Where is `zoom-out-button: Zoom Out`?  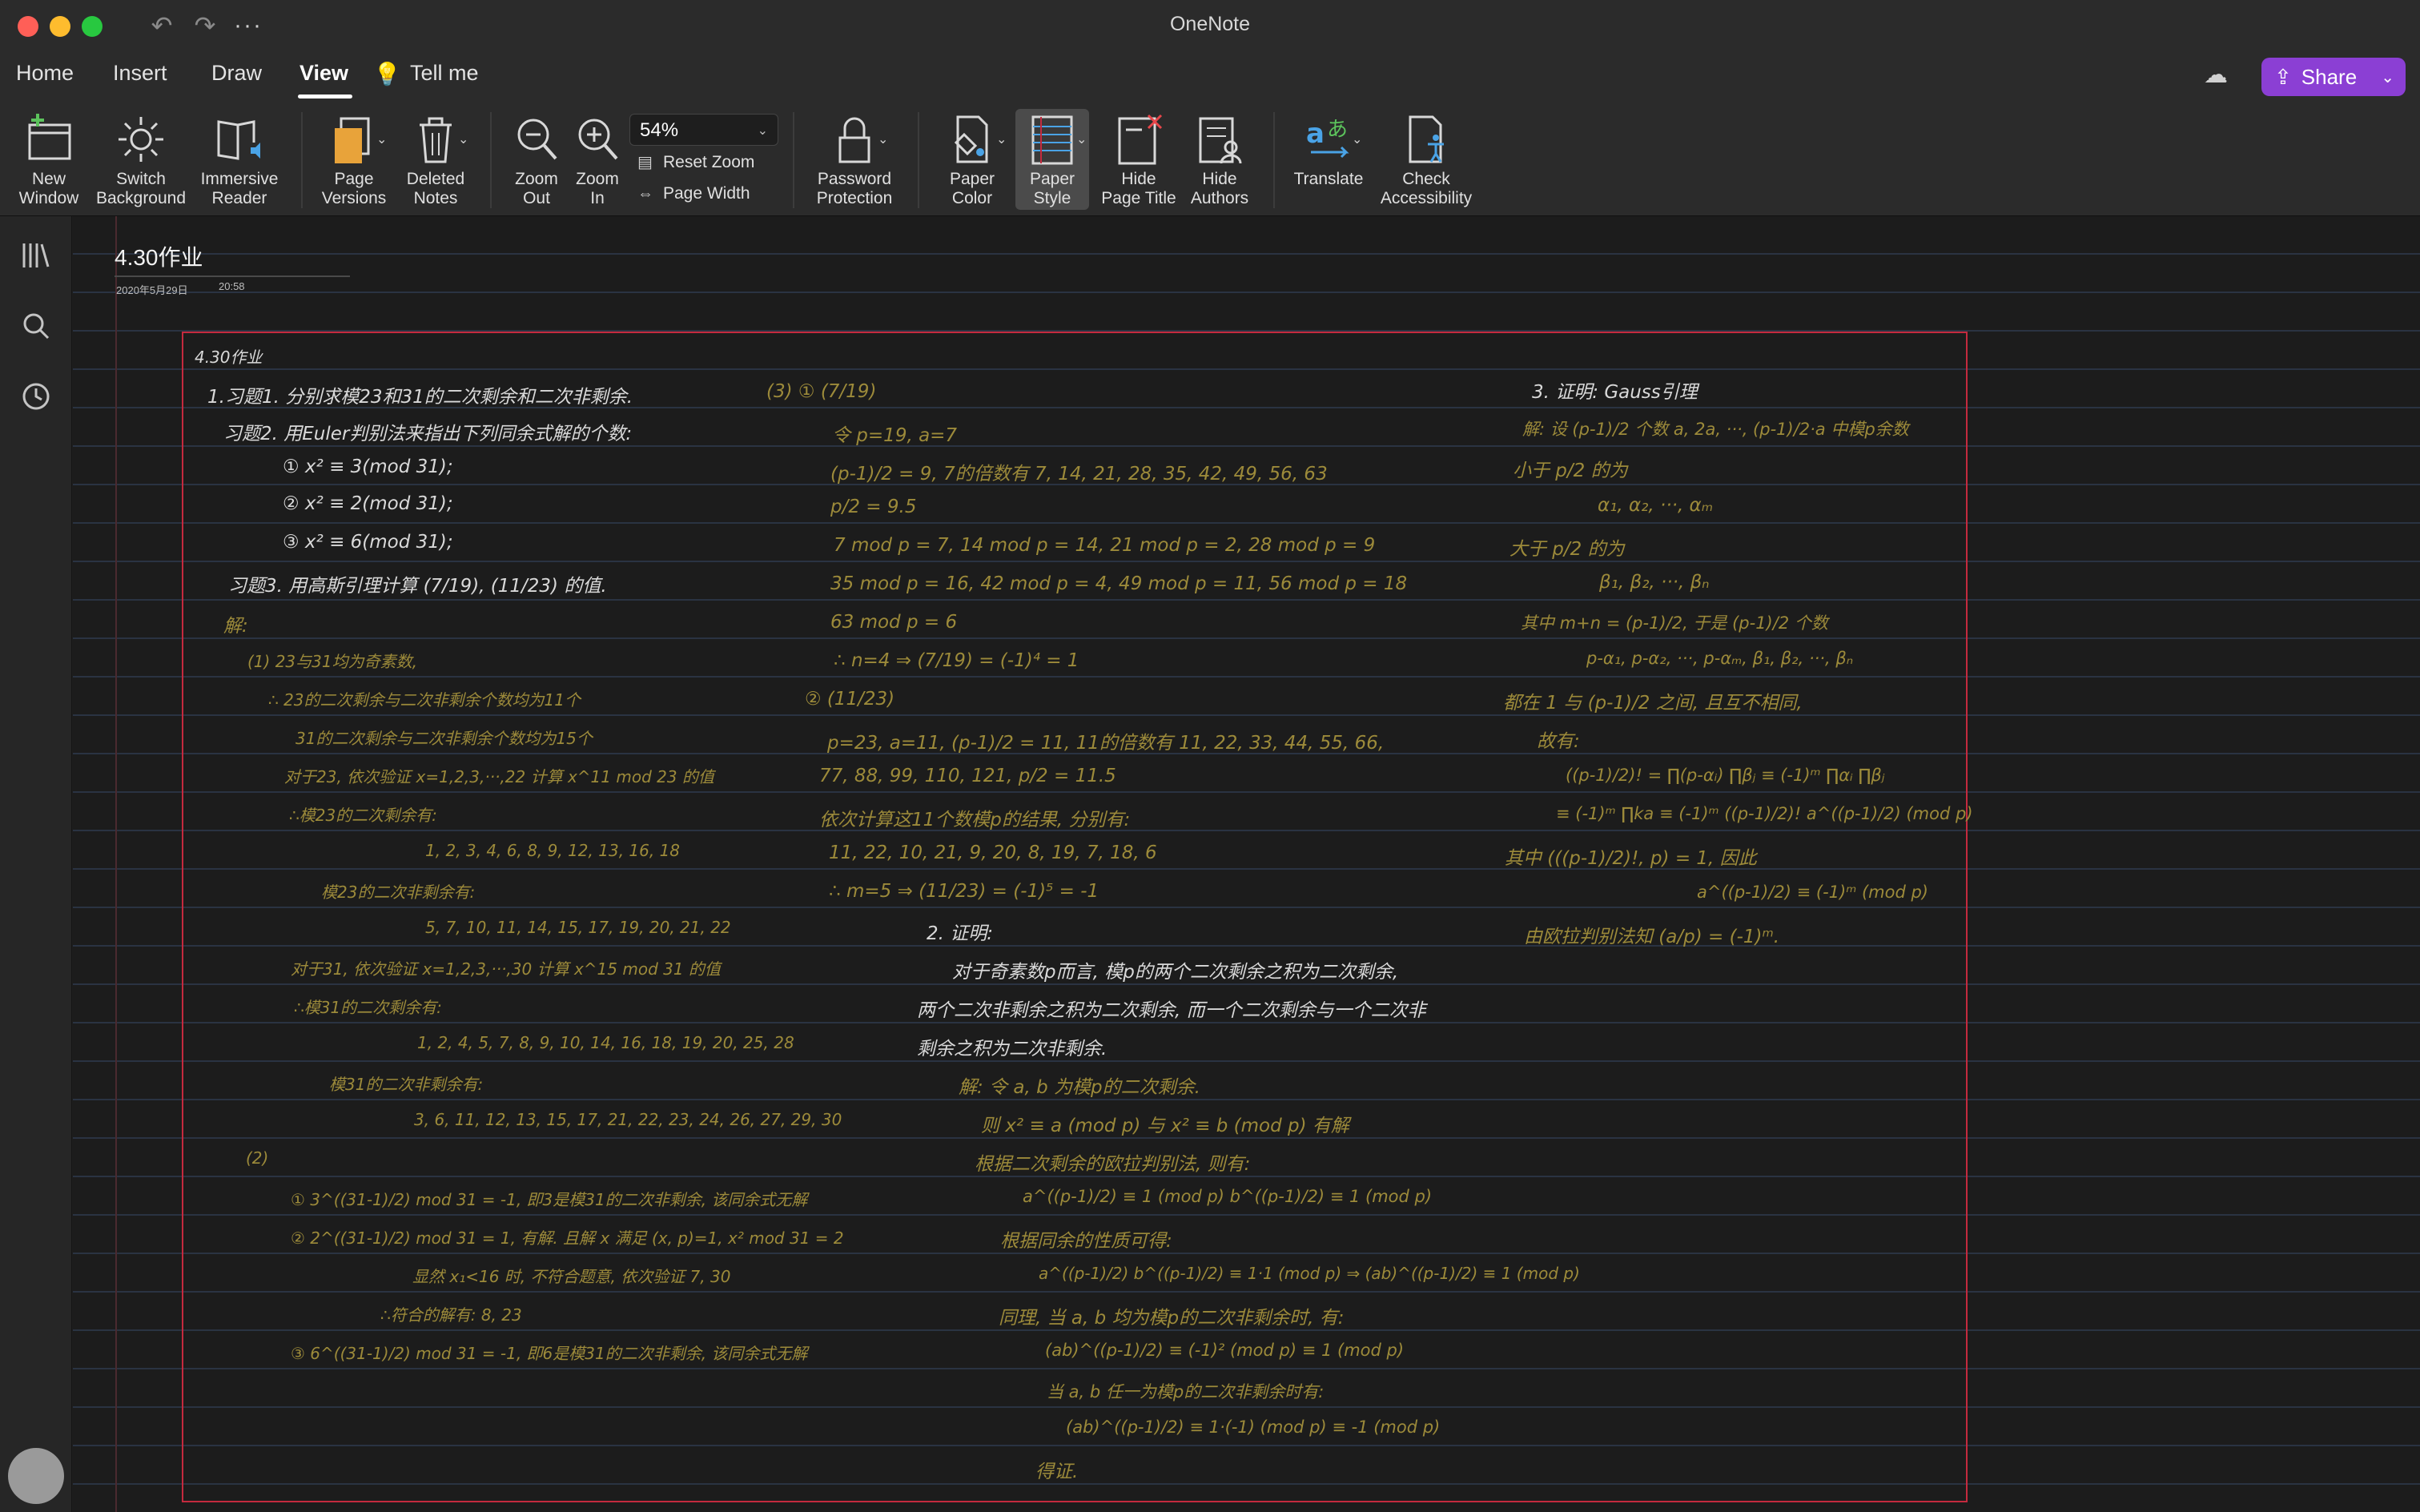
zoom-out-button: Zoom Out is located at coordinates (537, 159).